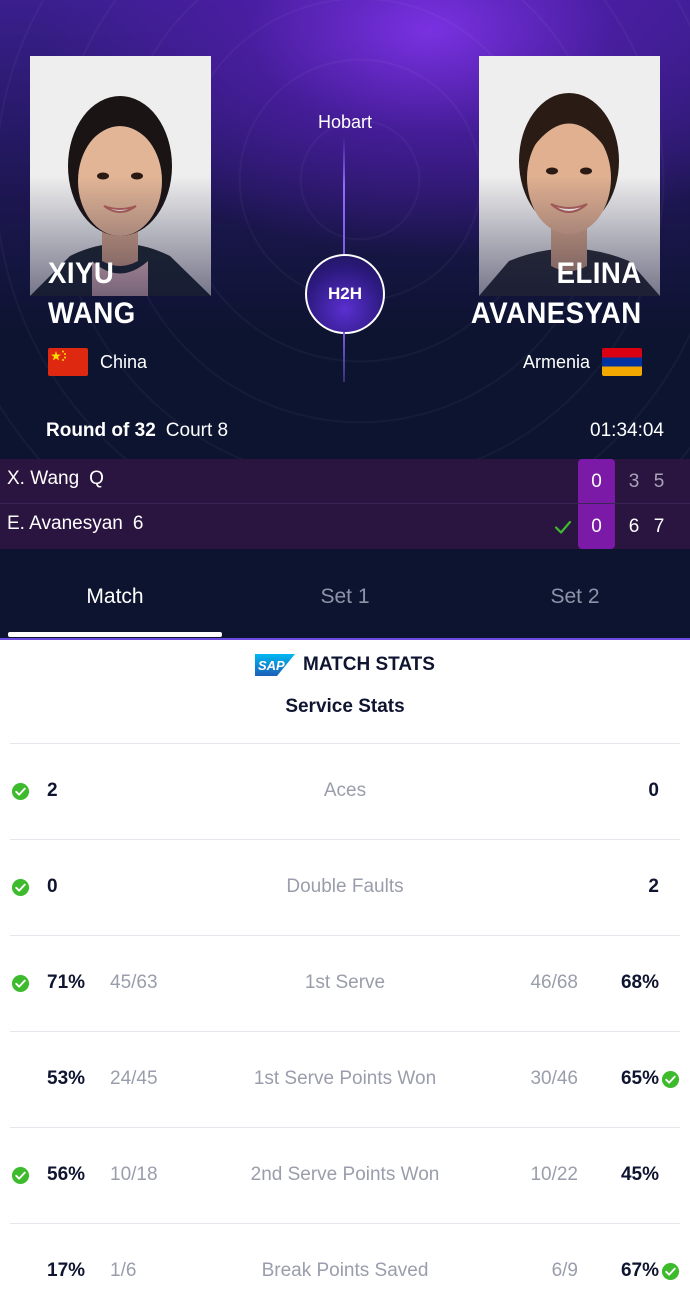 The width and height of the screenshot is (690, 1305). I want to click on match-stats-header: SAP MATCH STATS, so click(345, 667).